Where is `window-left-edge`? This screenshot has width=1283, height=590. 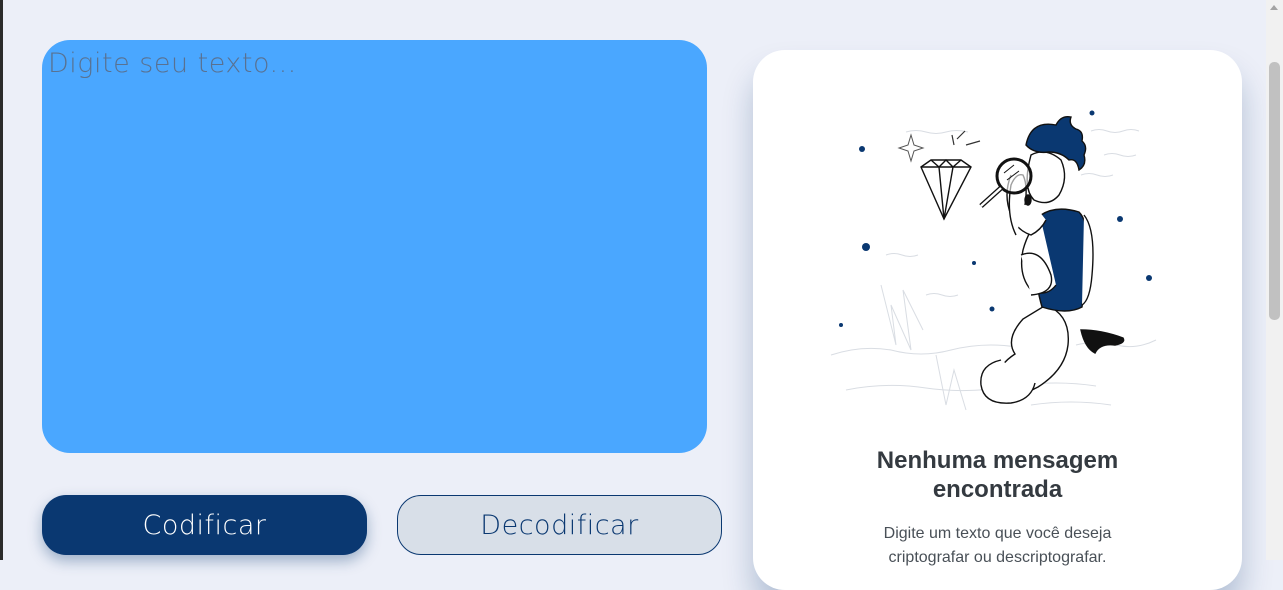 window-left-edge is located at coordinates (1, 280).